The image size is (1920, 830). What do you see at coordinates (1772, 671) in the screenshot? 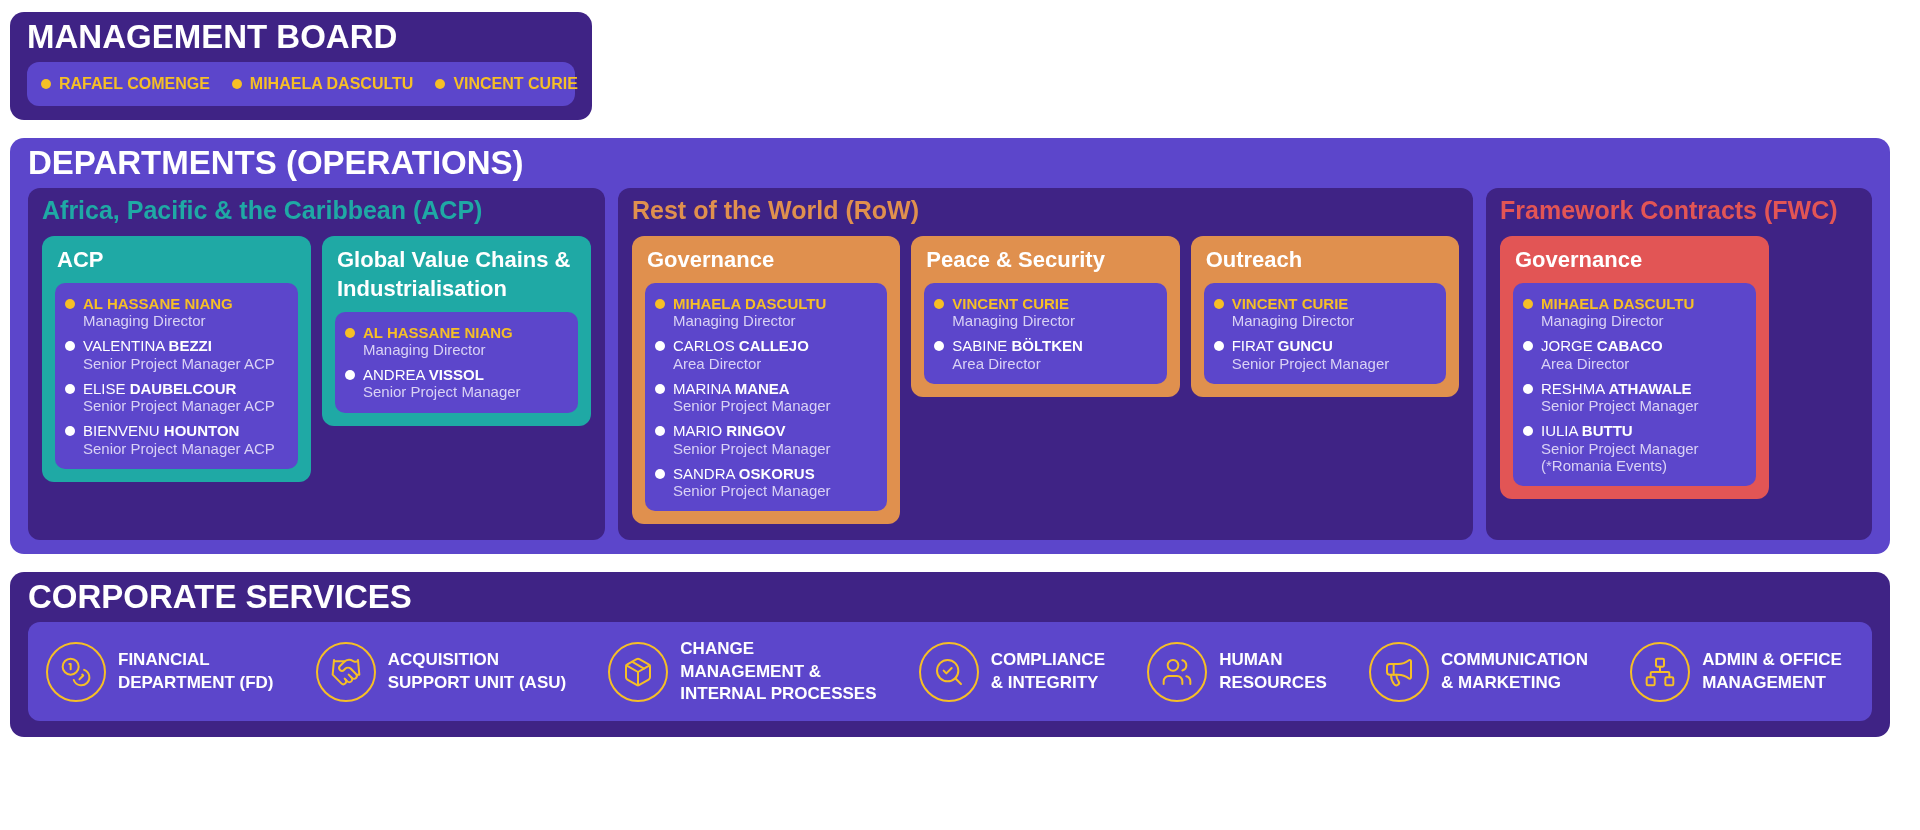
I see `service-label: ADMIN & OFFICE MANAGEMENT` at bounding box center [1772, 671].